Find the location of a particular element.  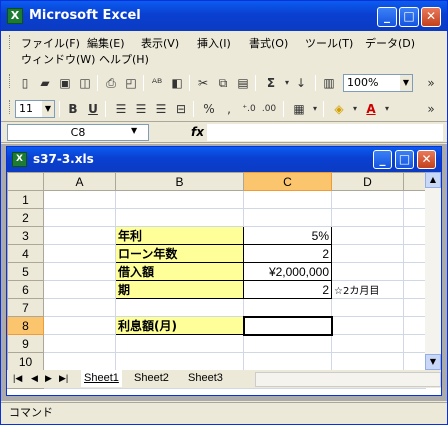

sort-ascending-icon: ↓ is located at coordinates (301, 83).